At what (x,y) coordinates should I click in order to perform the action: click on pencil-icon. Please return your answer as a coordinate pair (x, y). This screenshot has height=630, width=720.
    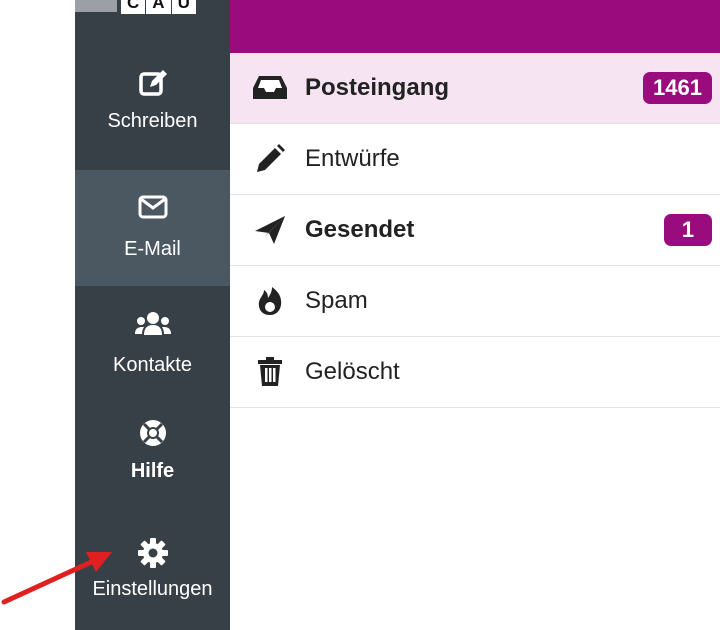
    Looking at the image, I should click on (270, 159).